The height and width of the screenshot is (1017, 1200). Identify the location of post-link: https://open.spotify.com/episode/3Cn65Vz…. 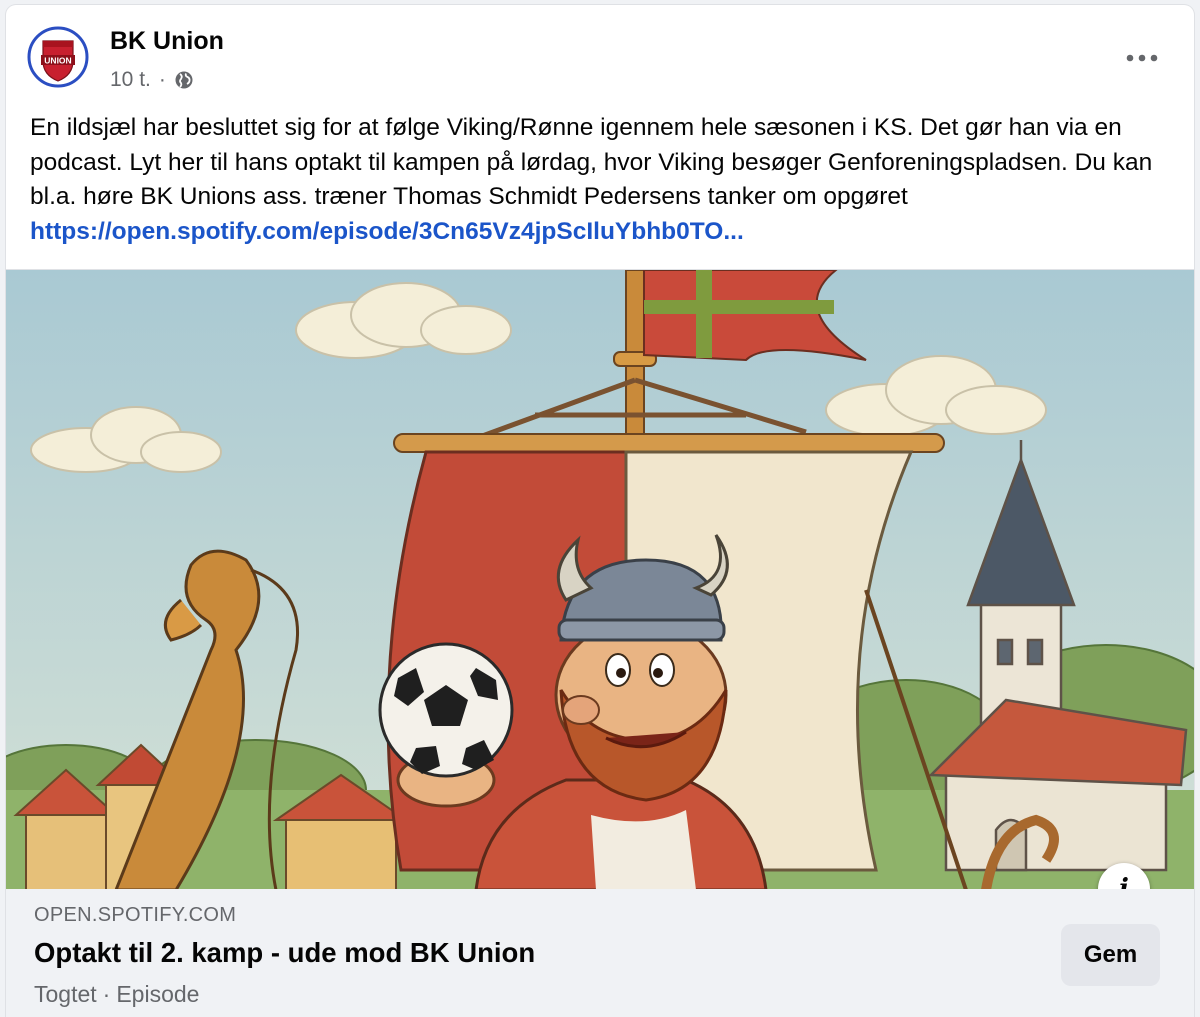
(387, 231).